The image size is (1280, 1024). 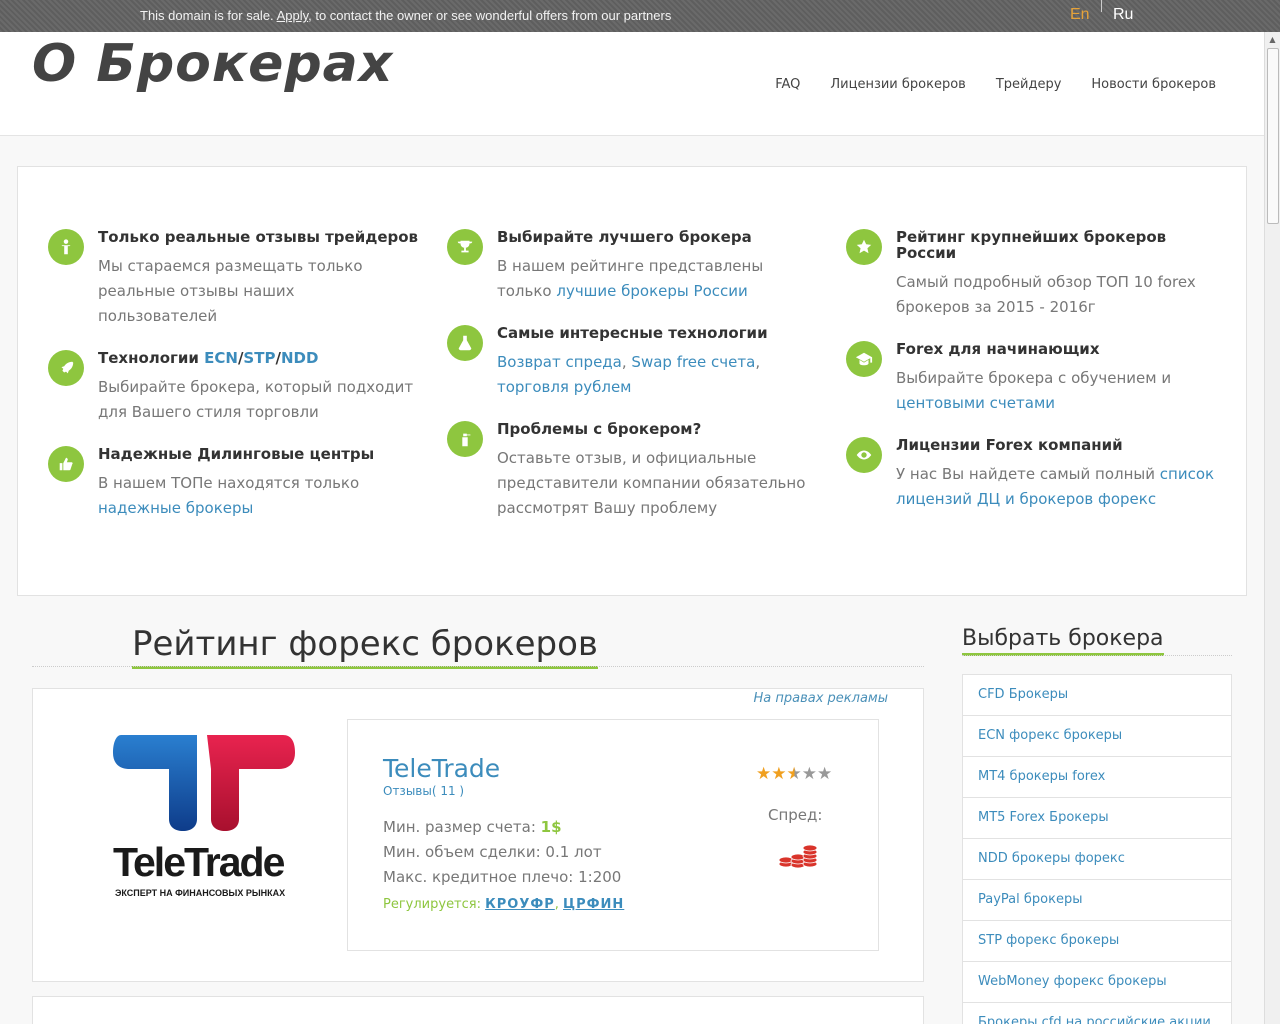 I want to click on lang-en-link: En, so click(x=1080, y=15).